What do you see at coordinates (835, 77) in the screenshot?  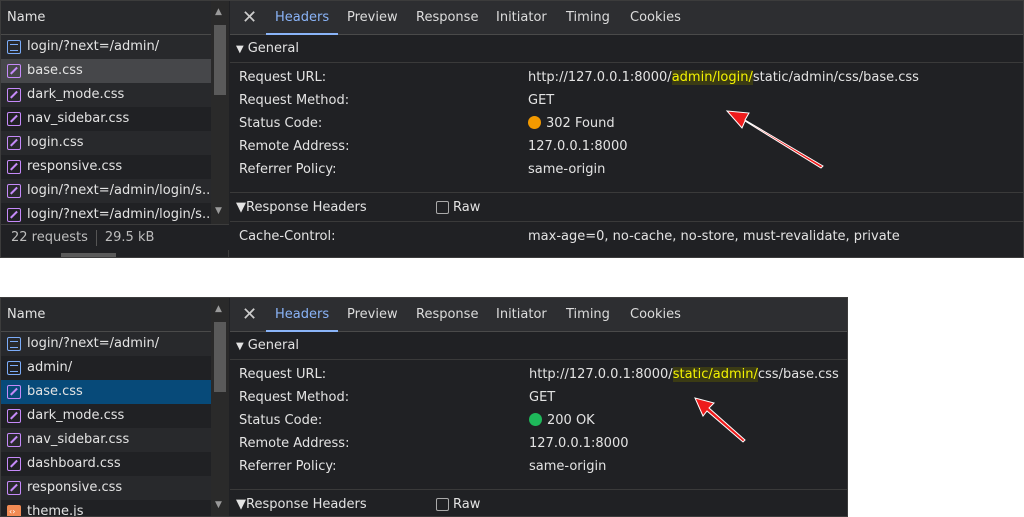 I see `url-suffix: static/admin/css/base.css` at bounding box center [835, 77].